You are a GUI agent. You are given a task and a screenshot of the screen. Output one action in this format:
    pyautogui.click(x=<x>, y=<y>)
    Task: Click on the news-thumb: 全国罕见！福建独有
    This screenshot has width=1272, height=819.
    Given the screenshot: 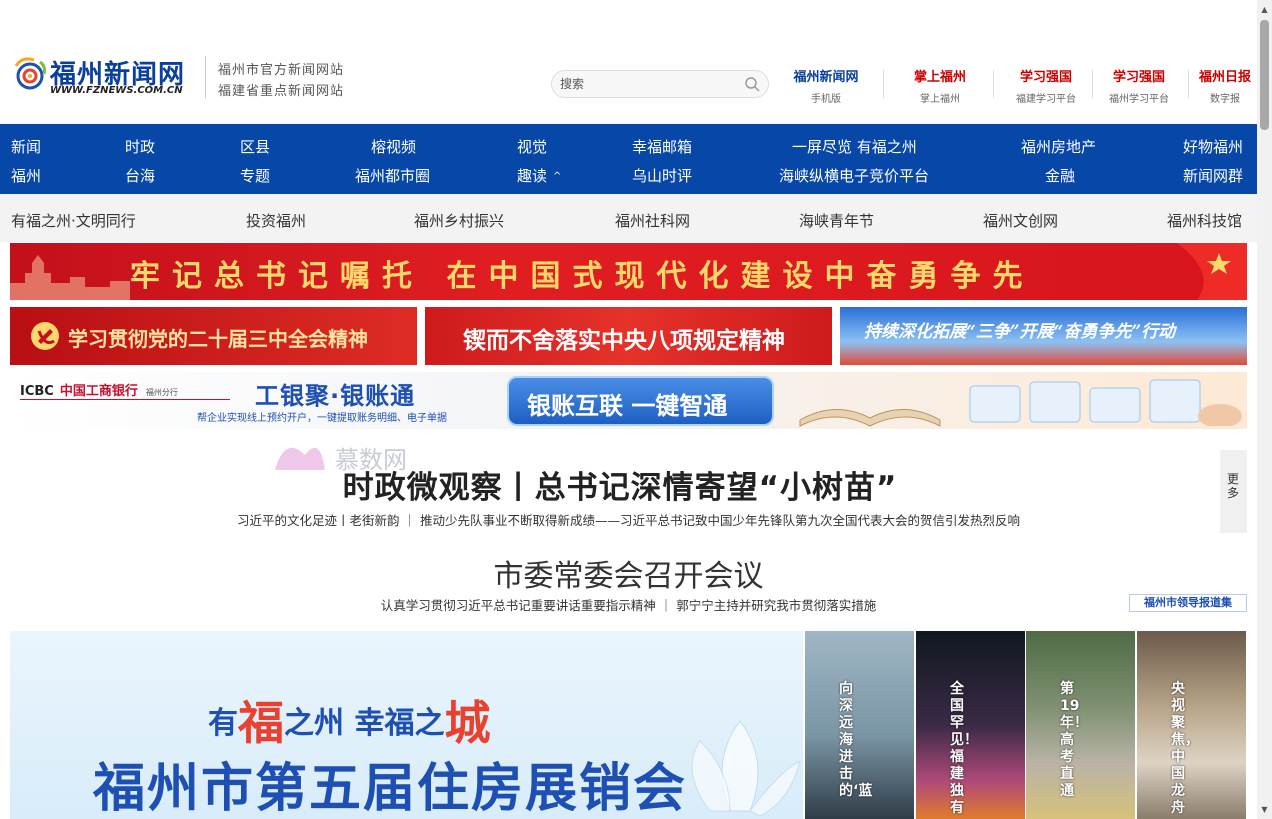 What is the action you would take?
    pyautogui.click(x=970, y=725)
    